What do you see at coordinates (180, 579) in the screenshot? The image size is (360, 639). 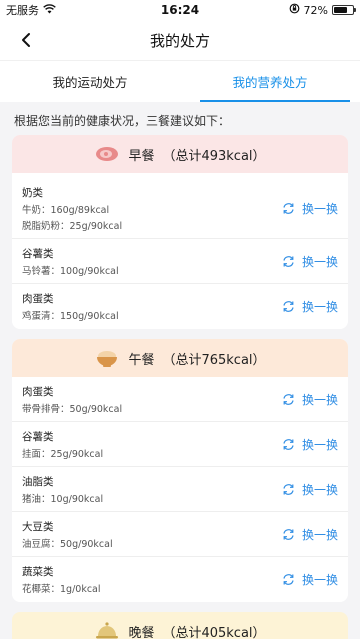 I see `food-row: 蔬菜类 花椰菜：1g/0kcal 换一换` at bounding box center [180, 579].